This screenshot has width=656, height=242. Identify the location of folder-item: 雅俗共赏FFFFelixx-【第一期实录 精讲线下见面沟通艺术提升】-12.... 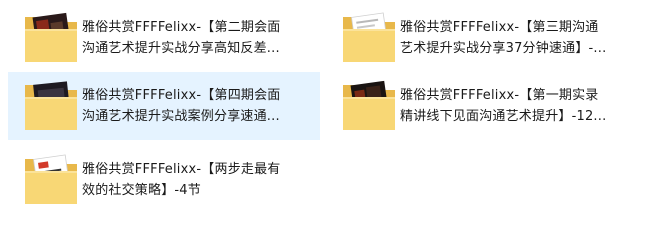
(487, 106).